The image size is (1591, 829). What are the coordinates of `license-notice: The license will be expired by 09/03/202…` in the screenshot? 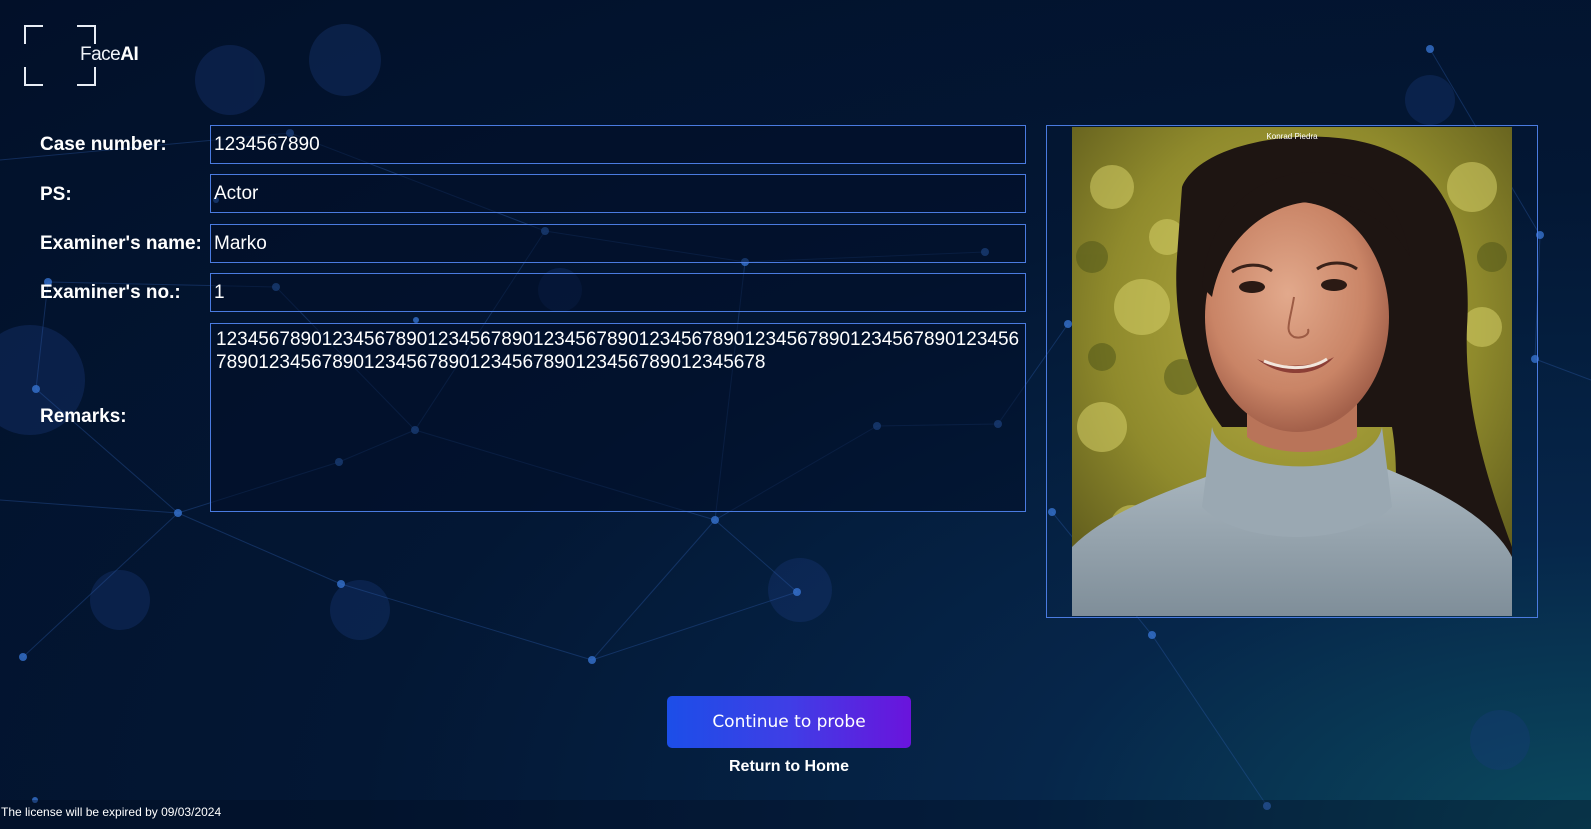 It's located at (111, 812).